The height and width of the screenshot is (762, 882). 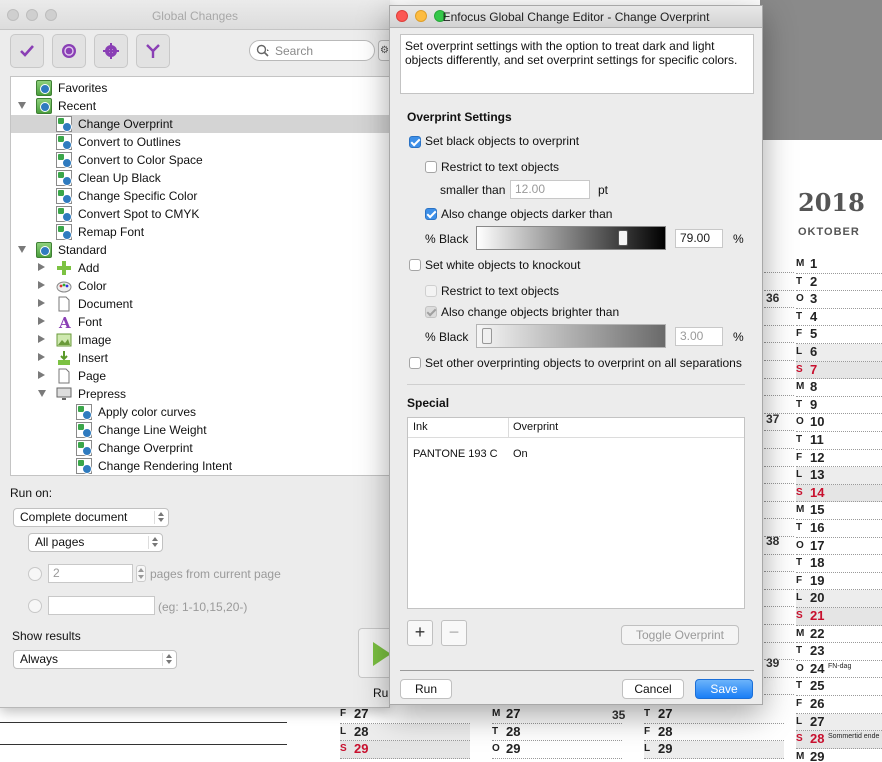 I want to click on page-count-stepper, so click(x=141, y=573).